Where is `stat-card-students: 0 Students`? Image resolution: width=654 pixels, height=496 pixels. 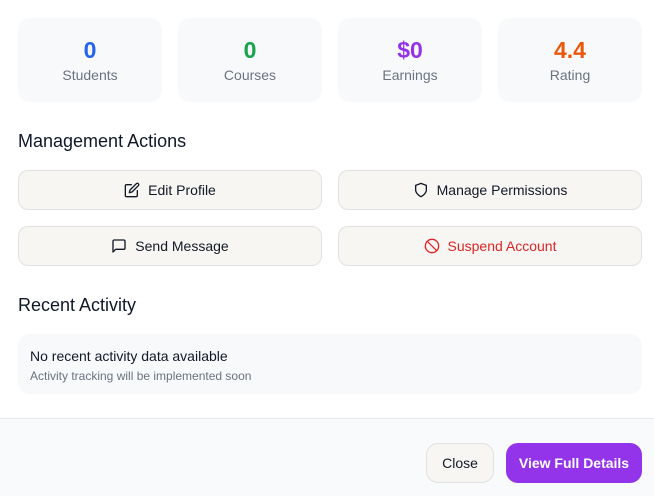 stat-card-students: 0 Students is located at coordinates (90, 60).